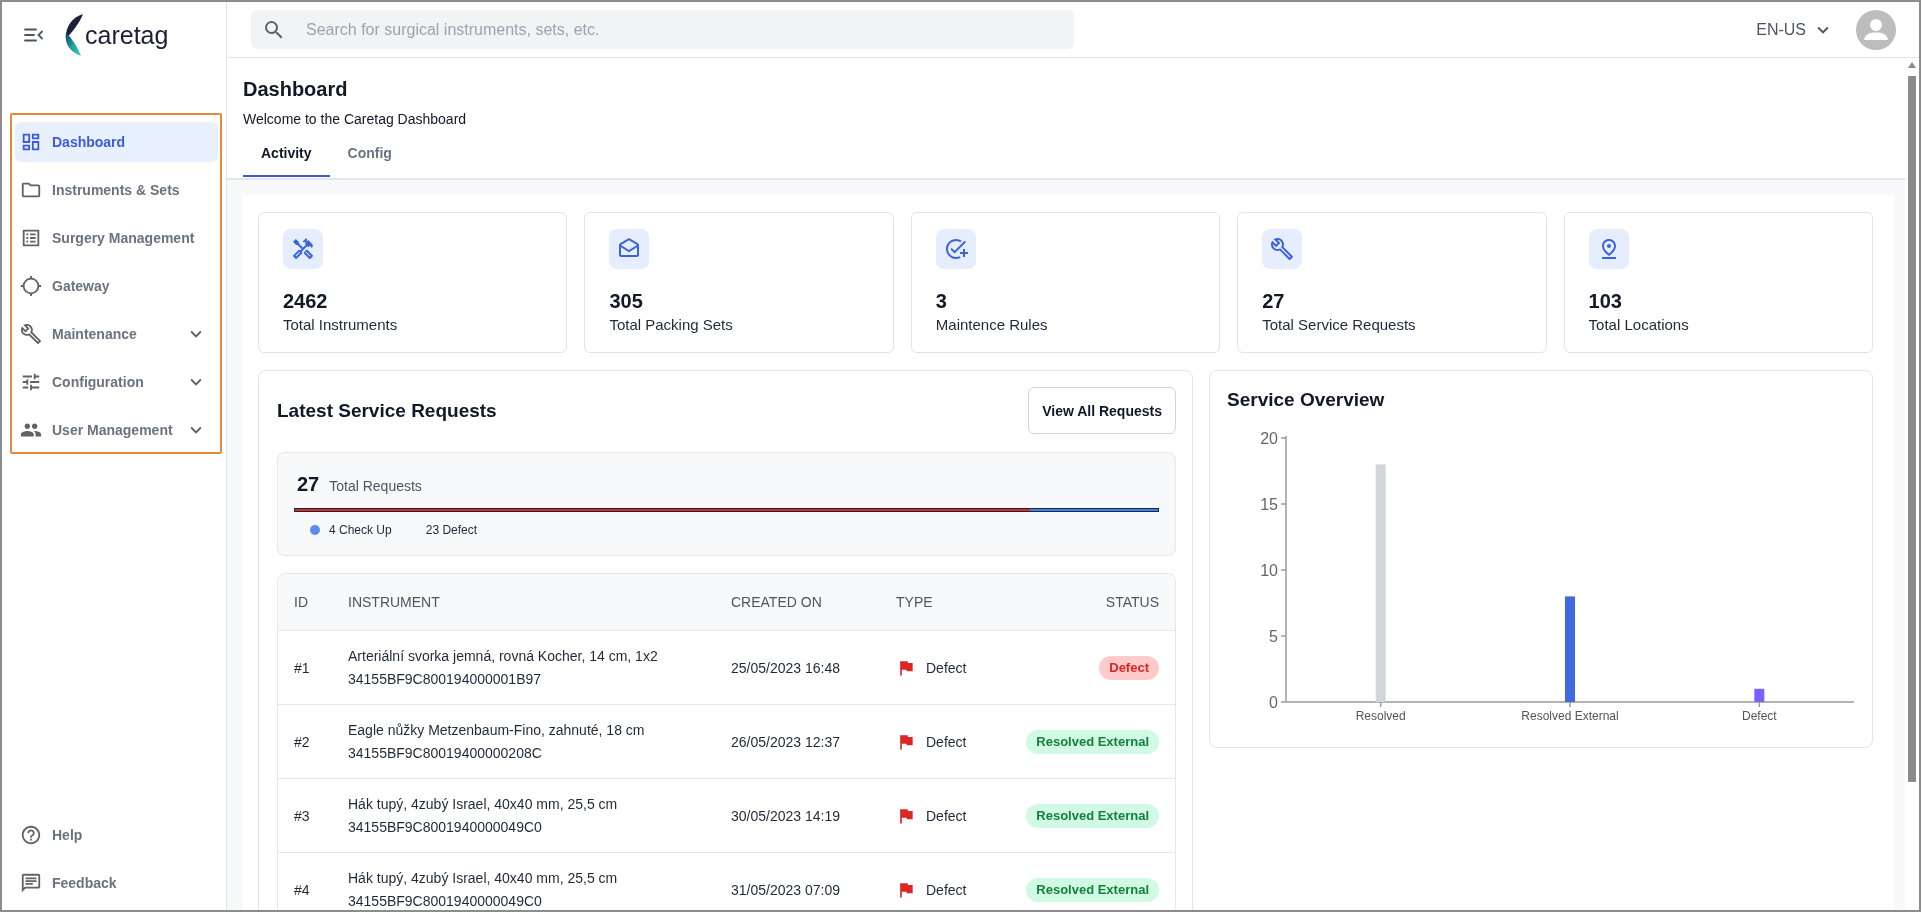 The width and height of the screenshot is (1921, 912). I want to click on y-tick-label: 5, so click(1273, 636).